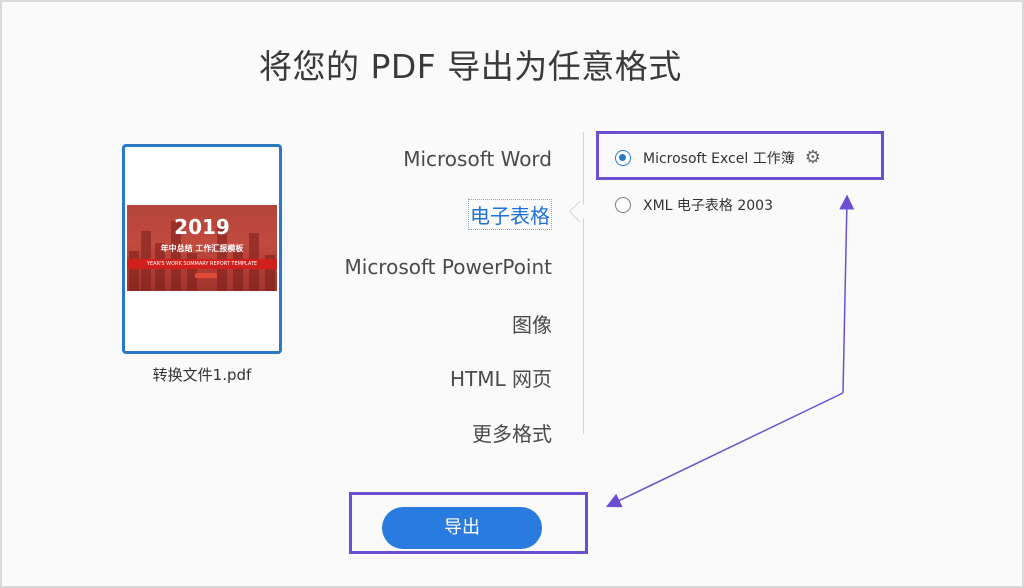 The width and height of the screenshot is (1024, 588). What do you see at coordinates (724, 450) in the screenshot?
I see `arrow-down-line` at bounding box center [724, 450].